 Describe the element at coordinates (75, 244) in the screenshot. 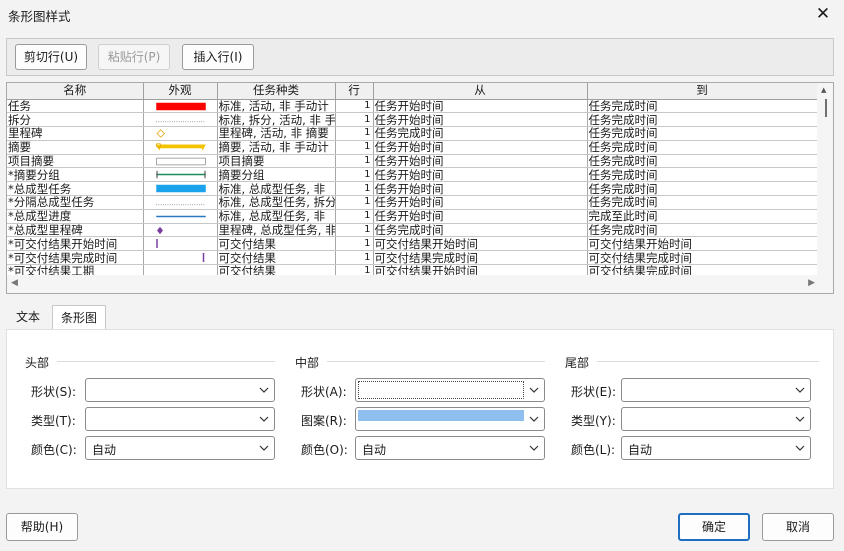

I see `row-name-cell: *可交付结果开始时间` at that location.